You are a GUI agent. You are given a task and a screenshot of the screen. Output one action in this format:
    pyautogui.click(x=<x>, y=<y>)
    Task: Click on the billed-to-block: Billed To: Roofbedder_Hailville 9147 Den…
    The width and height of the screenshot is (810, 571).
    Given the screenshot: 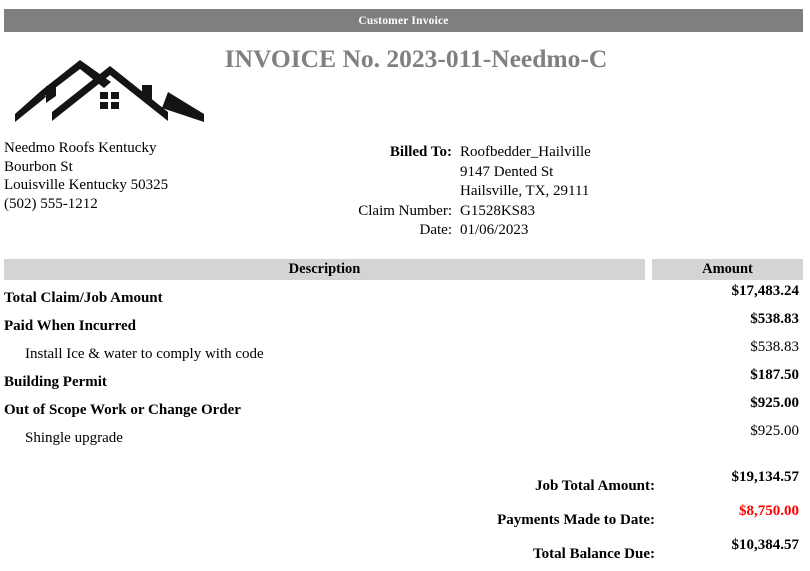 What is the action you would take?
    pyautogui.click(x=500, y=192)
    